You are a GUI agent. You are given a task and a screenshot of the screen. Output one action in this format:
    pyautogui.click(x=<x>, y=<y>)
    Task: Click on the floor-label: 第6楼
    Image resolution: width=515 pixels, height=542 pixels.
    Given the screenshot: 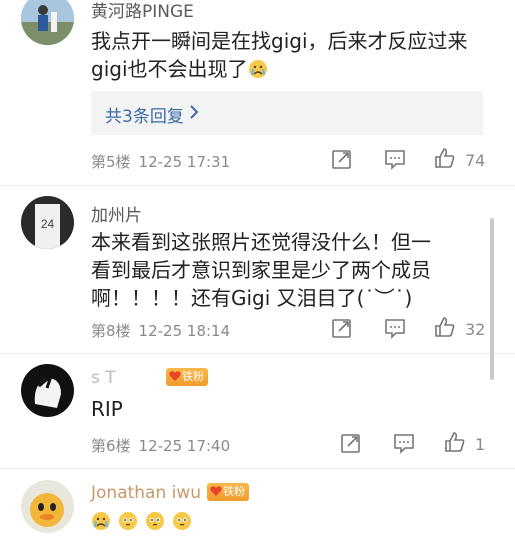 What is the action you would take?
    pyautogui.click(x=111, y=446)
    